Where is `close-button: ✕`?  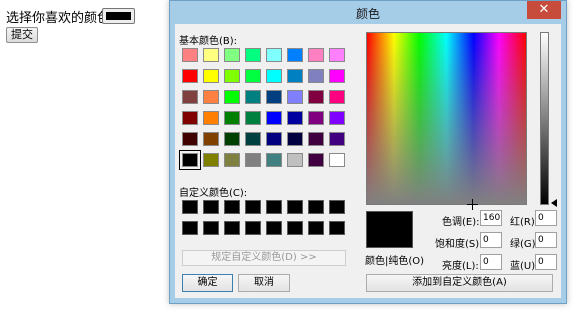
close-button: ✕ is located at coordinates (544, 10).